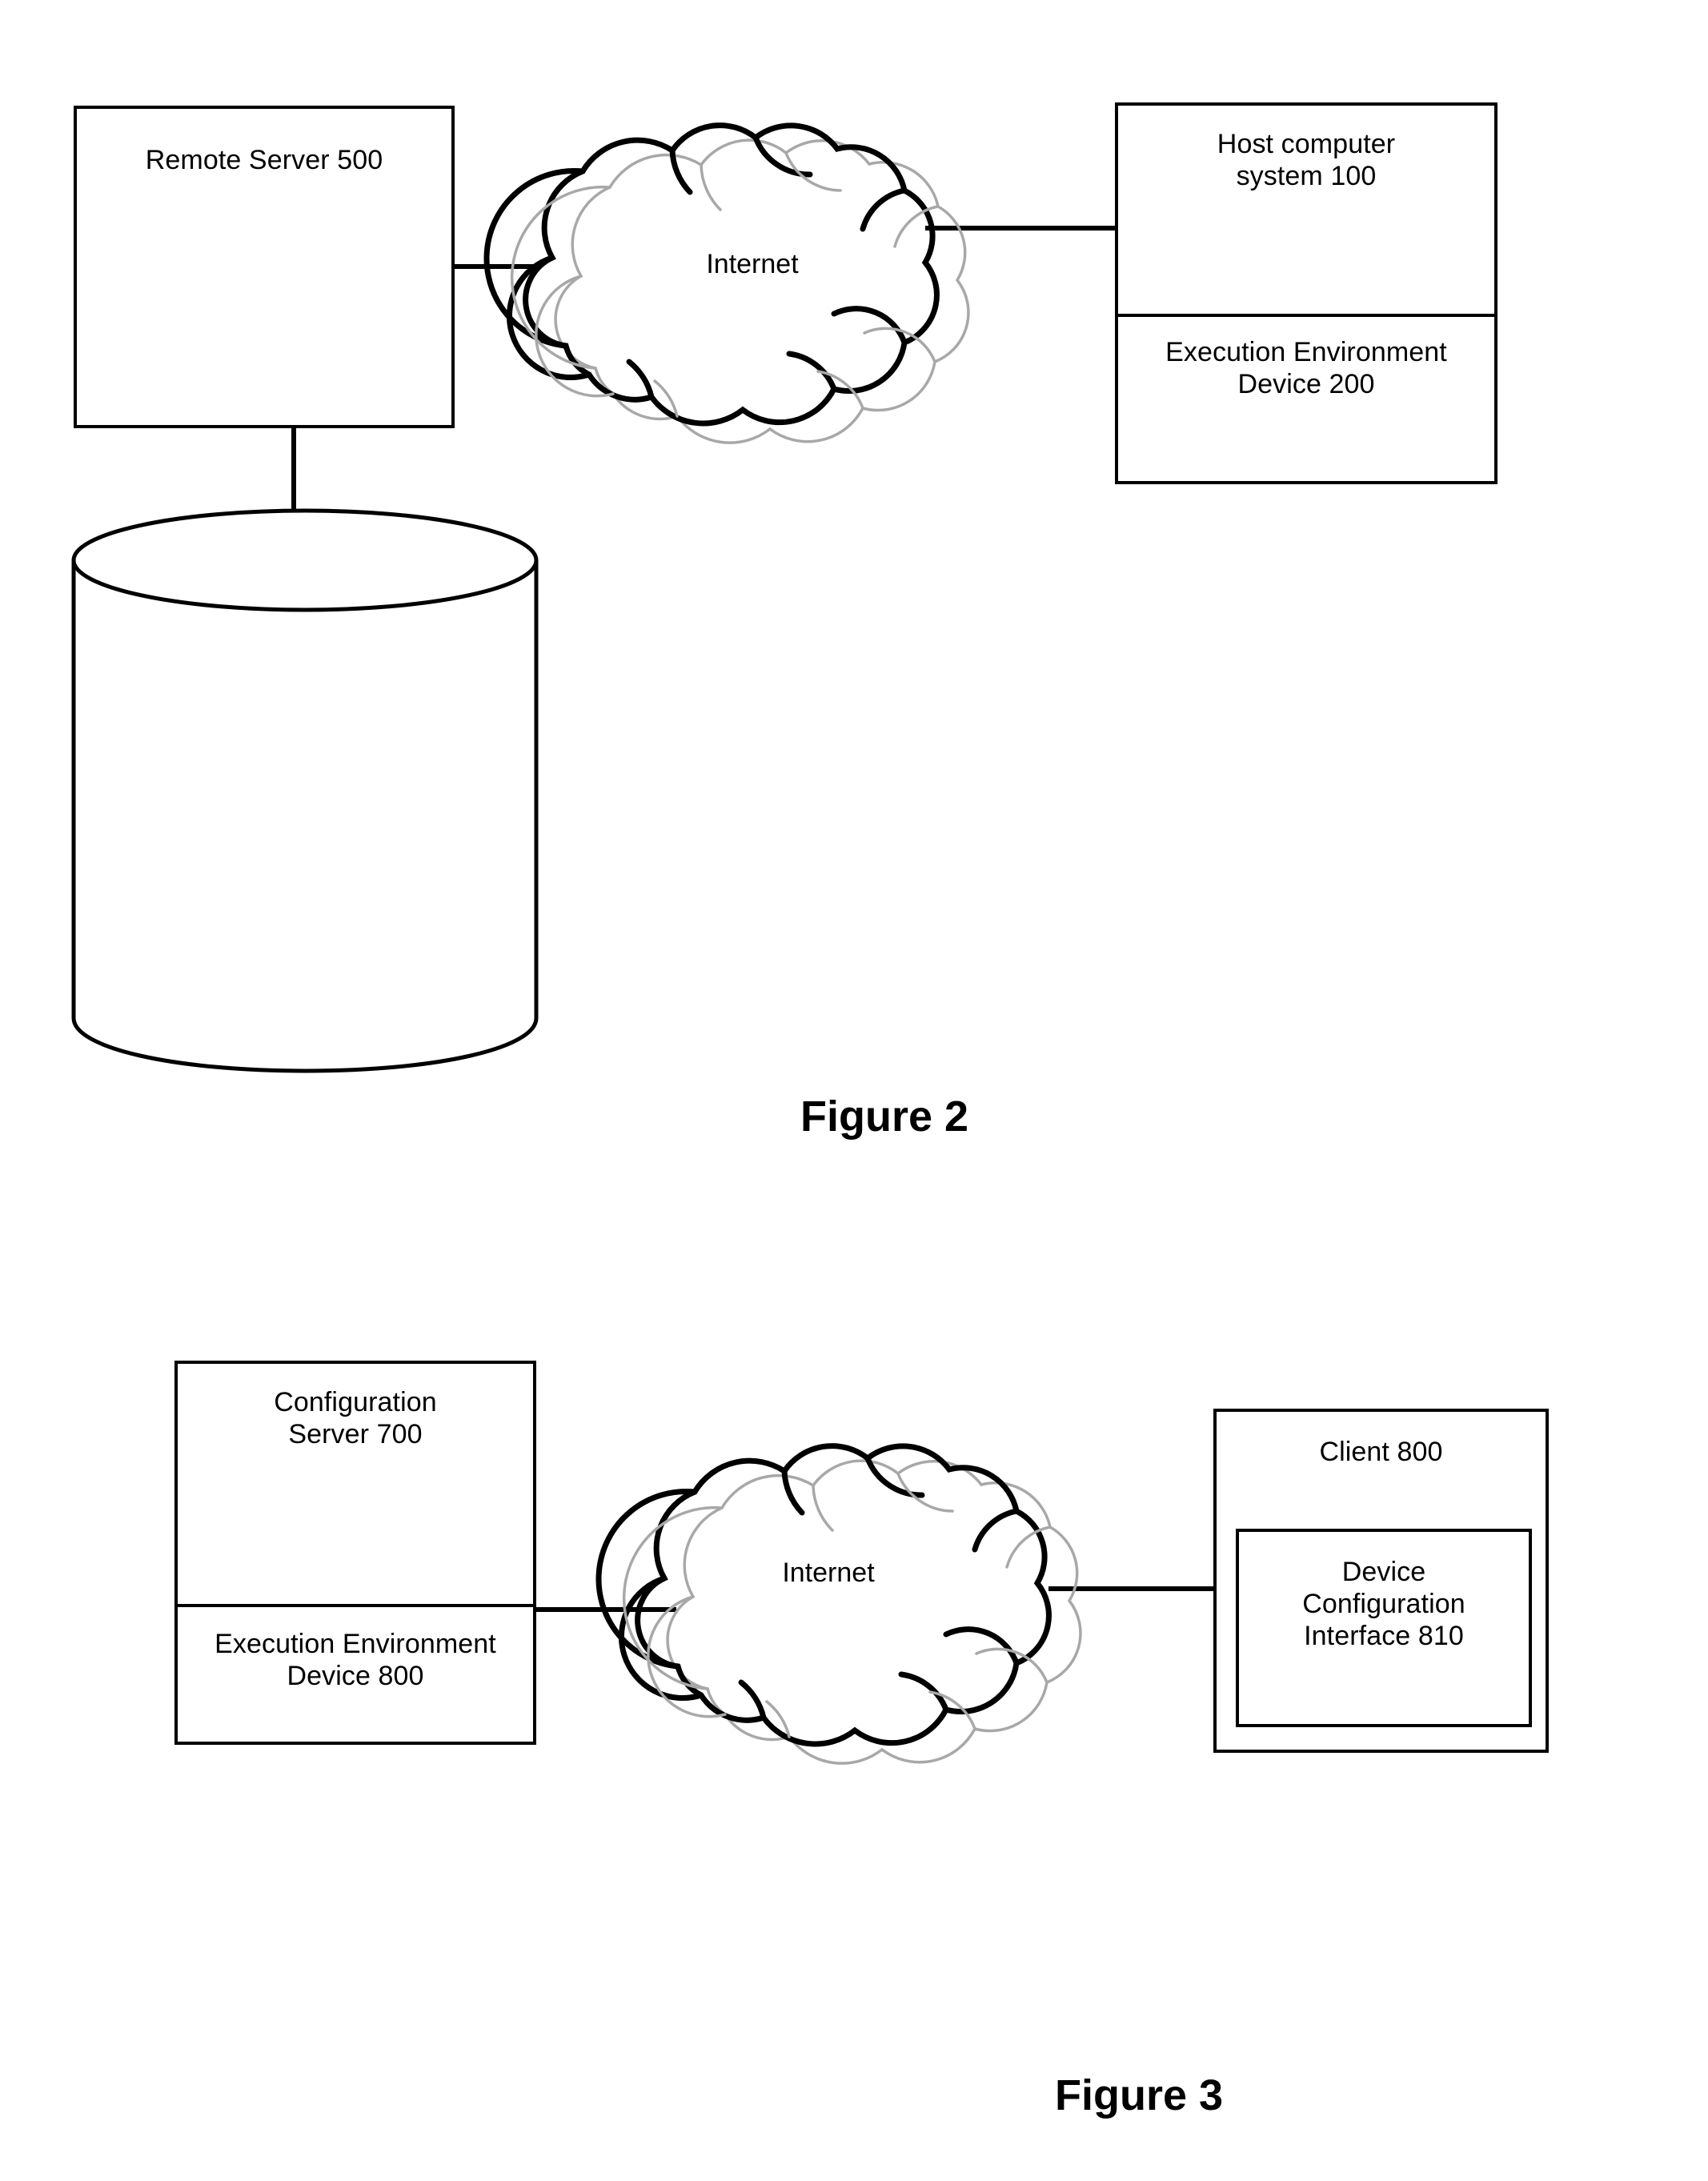 The width and height of the screenshot is (1708, 2181). Describe the element at coordinates (1381, 1452) in the screenshot. I see `client-label: Client 800` at that location.